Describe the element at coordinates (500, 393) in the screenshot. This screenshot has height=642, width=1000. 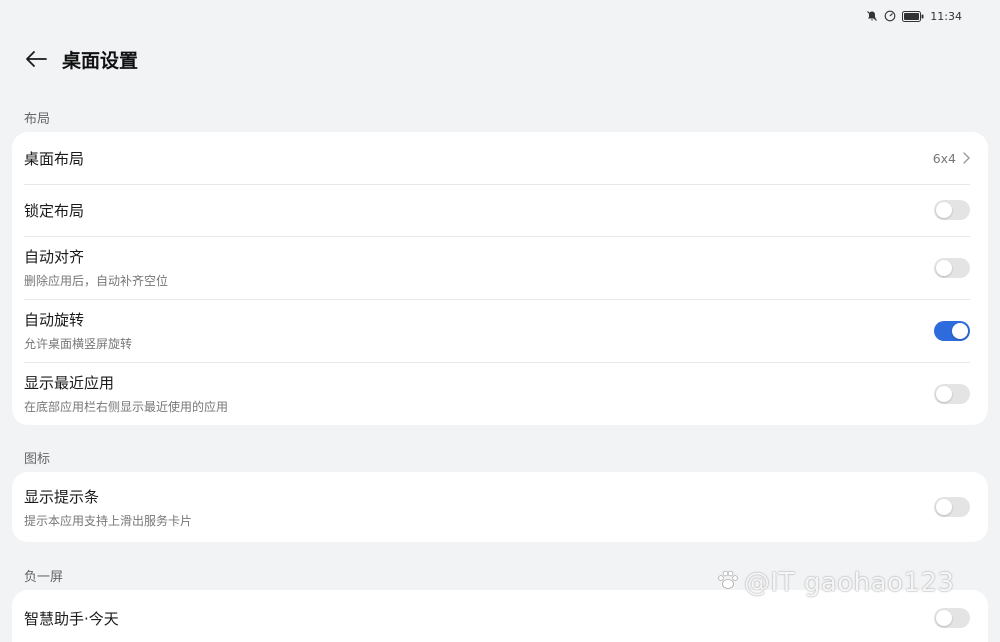
I see `setting-row-recent-apps: 显示最近应用 在底部应用栏右侧显示最近使用的应用` at that location.